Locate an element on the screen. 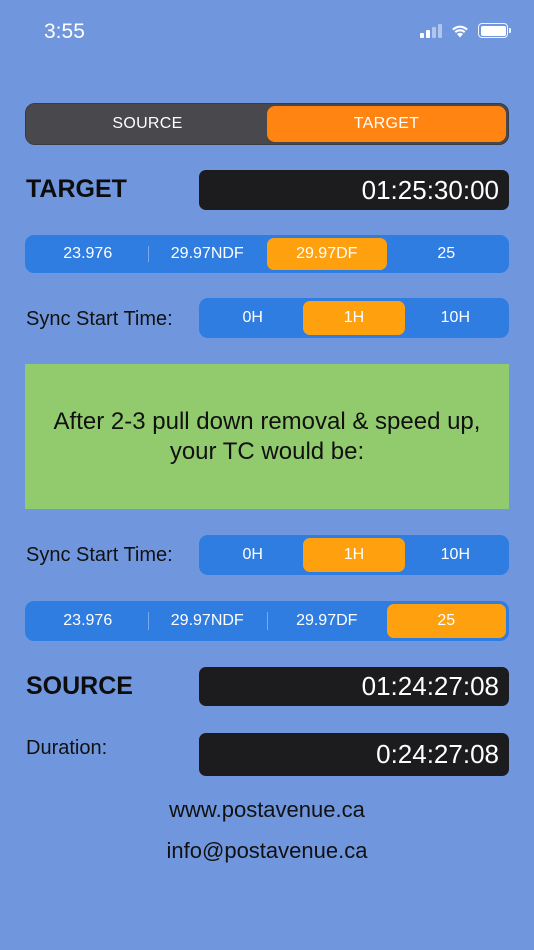 The height and width of the screenshot is (950, 534). status-icons is located at coordinates (465, 30).